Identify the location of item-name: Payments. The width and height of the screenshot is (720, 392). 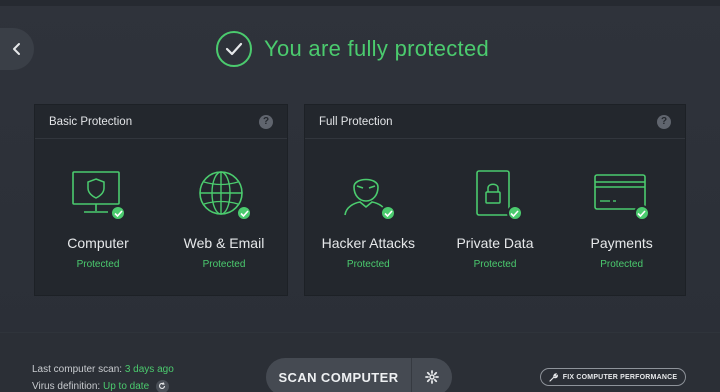
(621, 243).